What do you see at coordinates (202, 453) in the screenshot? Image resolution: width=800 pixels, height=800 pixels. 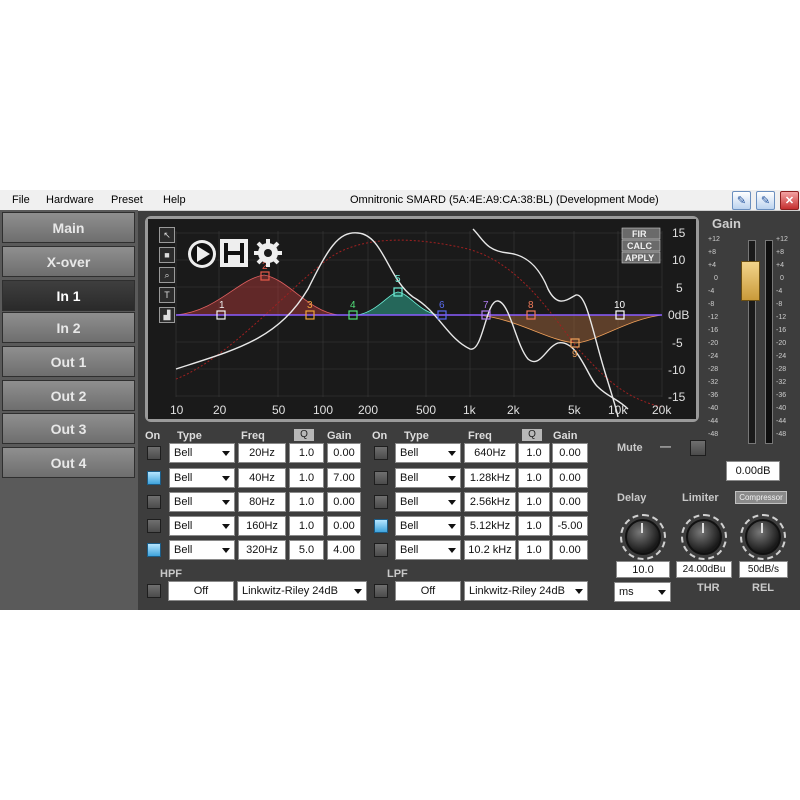 I see `band-1-type-select: Bell` at bounding box center [202, 453].